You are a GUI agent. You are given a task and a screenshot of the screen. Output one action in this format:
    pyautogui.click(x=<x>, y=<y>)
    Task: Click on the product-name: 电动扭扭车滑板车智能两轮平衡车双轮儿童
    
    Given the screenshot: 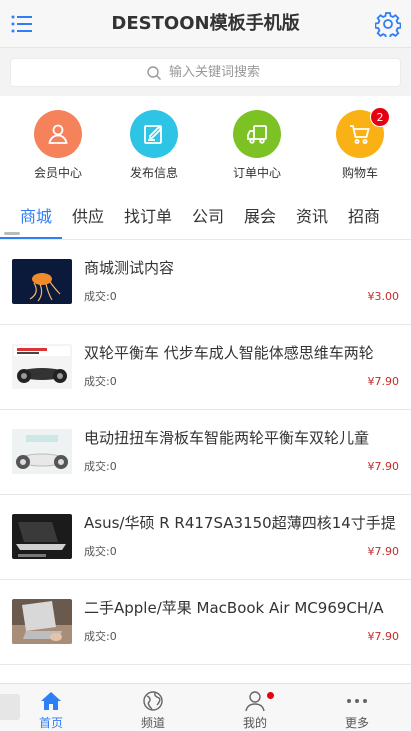 What is the action you would take?
    pyautogui.click(x=227, y=438)
    